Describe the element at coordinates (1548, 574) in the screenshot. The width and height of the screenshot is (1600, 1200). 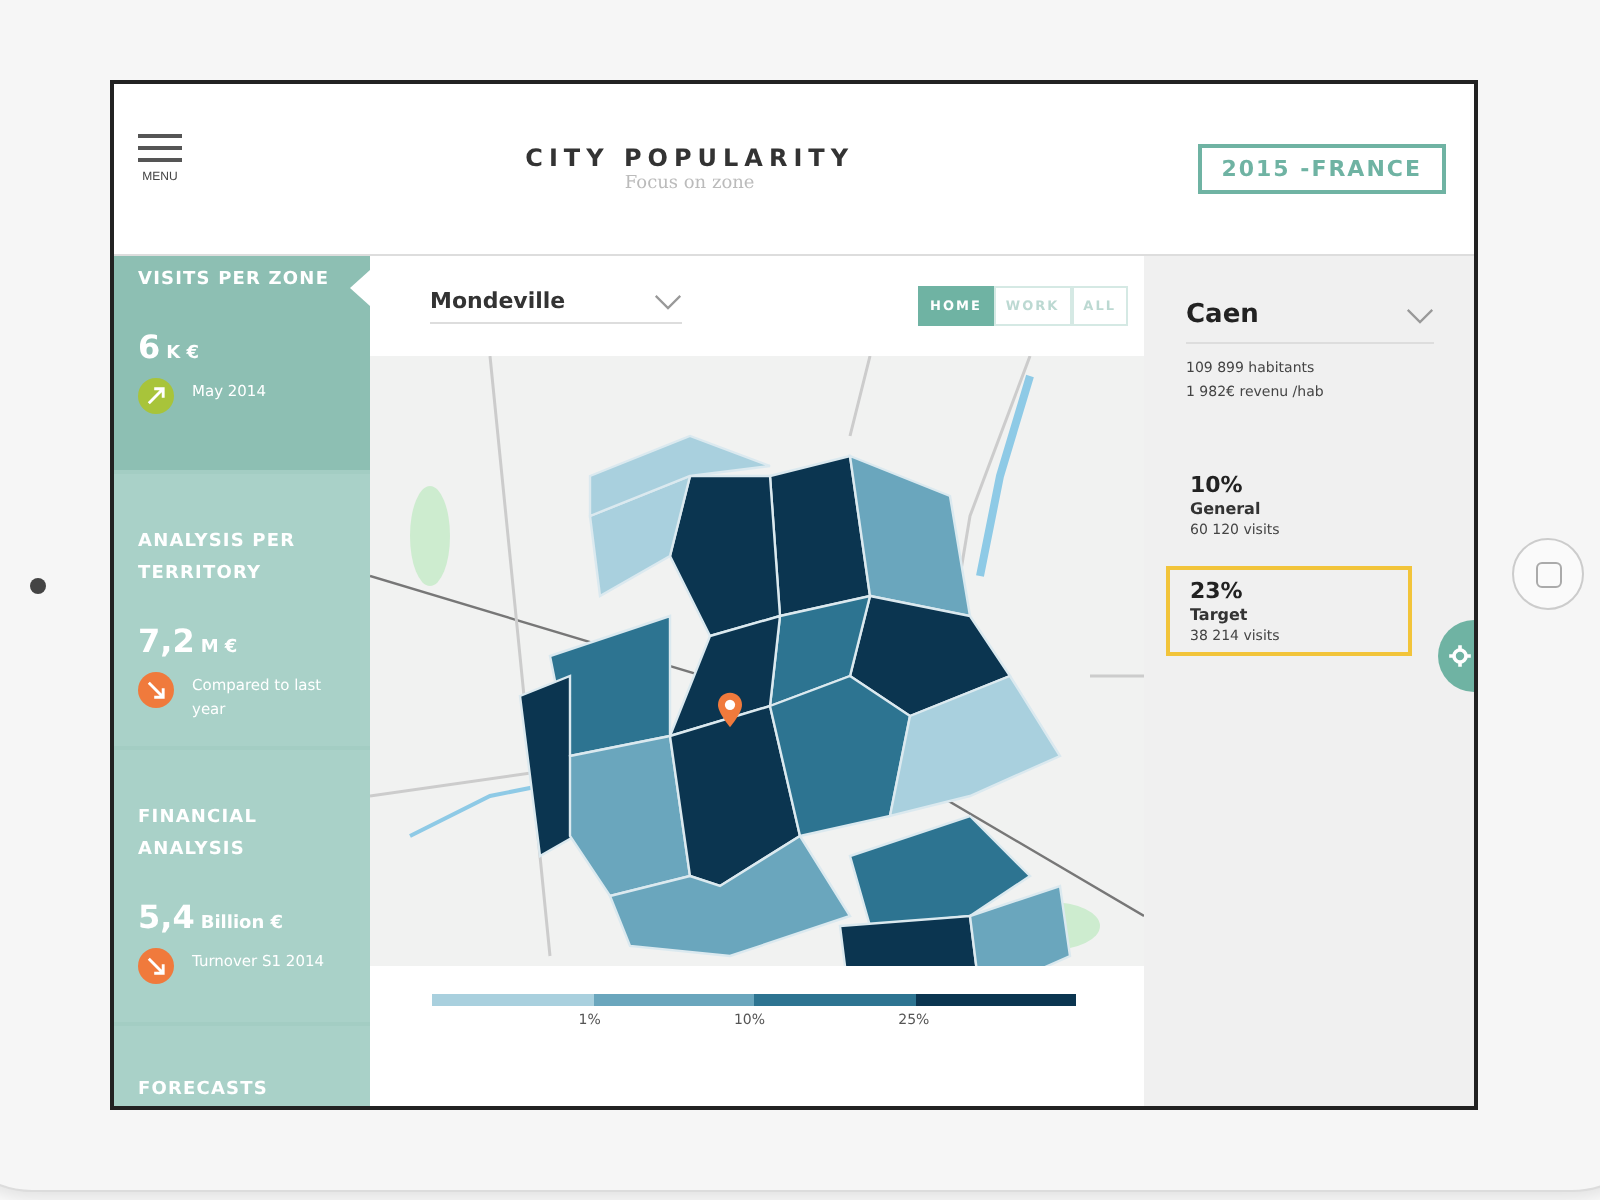
I see `home-button` at that location.